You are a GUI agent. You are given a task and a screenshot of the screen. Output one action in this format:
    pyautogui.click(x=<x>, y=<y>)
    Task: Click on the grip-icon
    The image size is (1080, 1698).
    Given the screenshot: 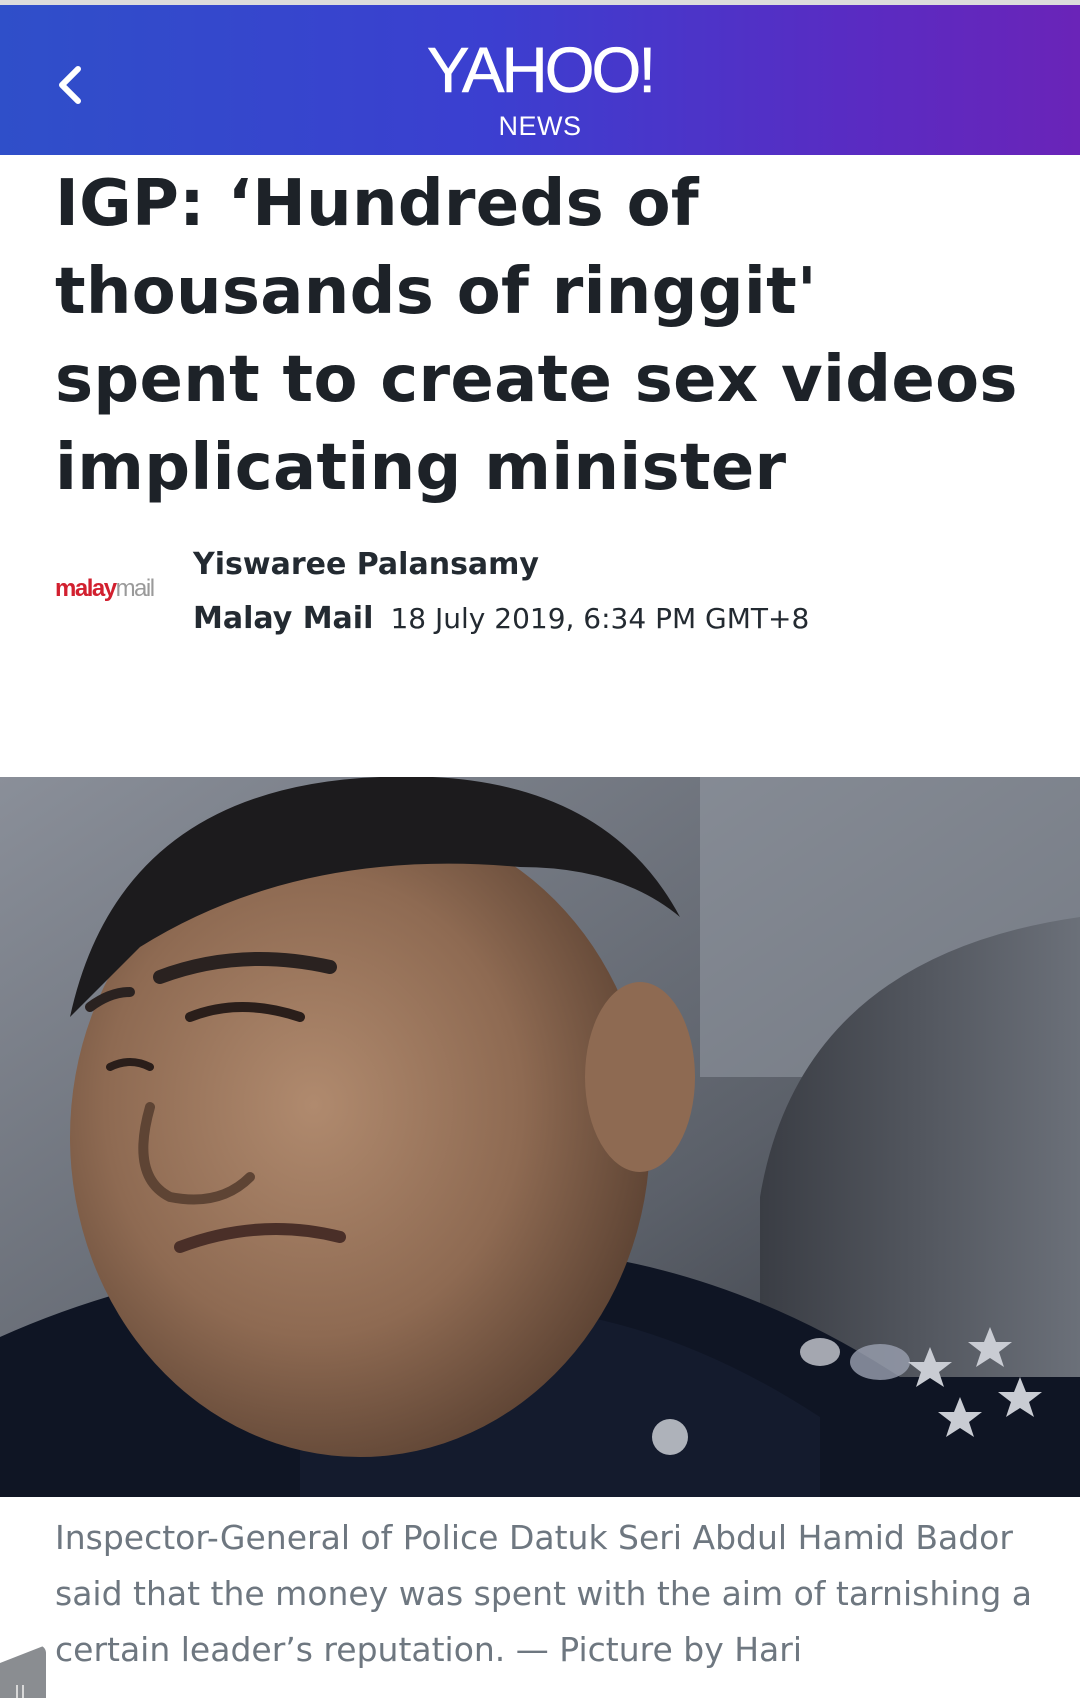 What is the action you would take?
    pyautogui.click(x=17, y=1691)
    